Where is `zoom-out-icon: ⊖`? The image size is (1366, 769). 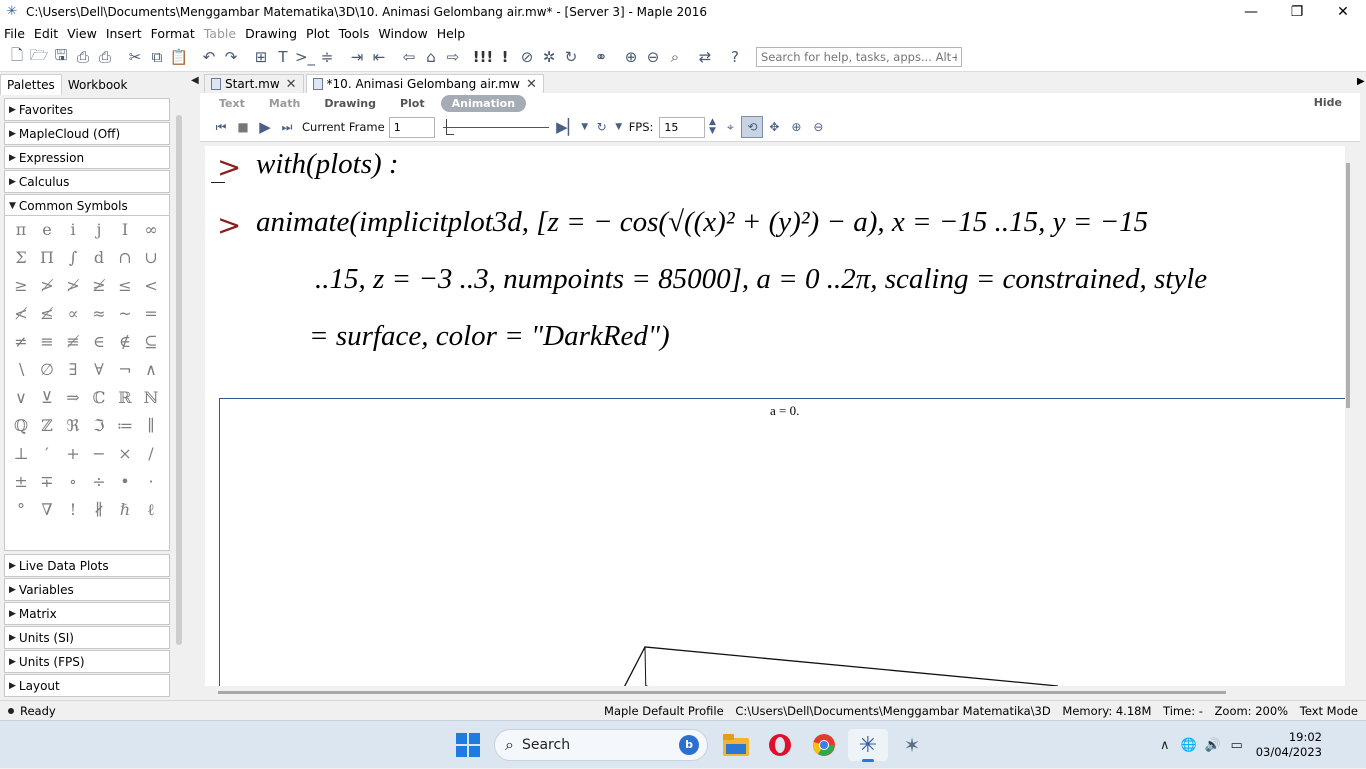 zoom-out-icon: ⊖ is located at coordinates (818, 127).